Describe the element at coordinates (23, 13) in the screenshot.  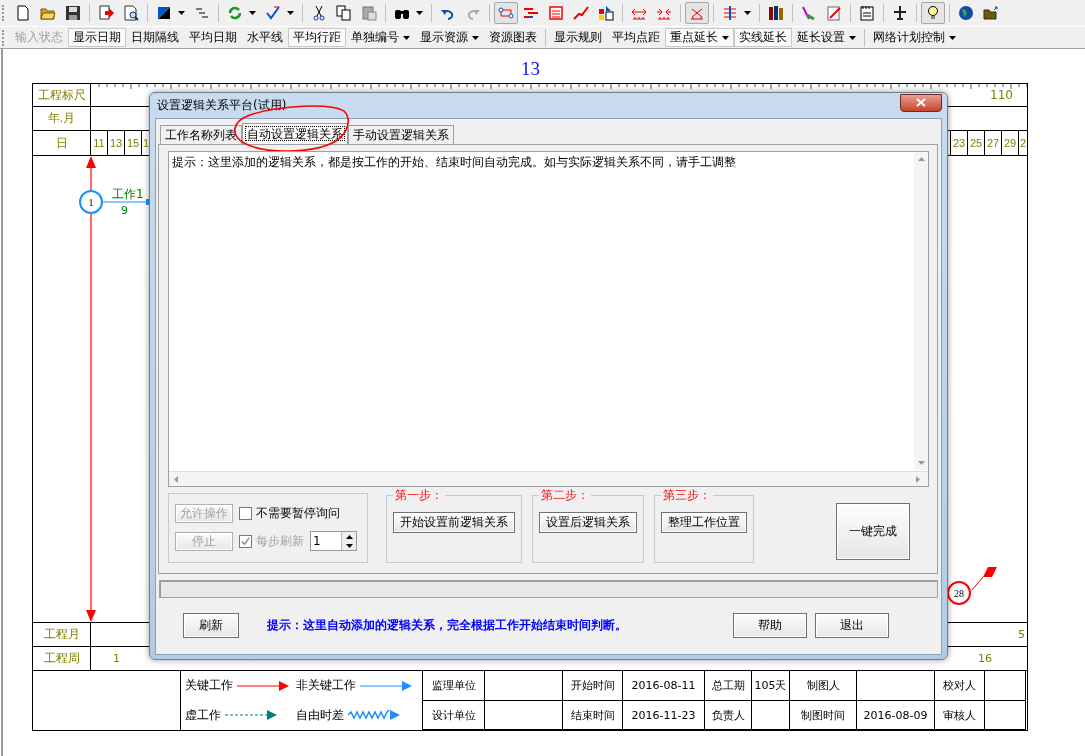
I see `document-icon` at that location.